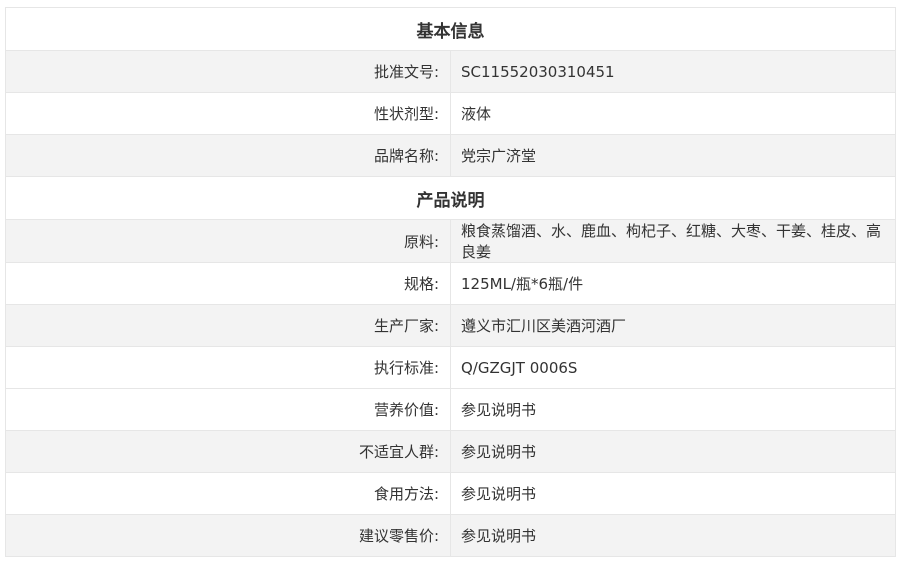 This screenshot has height=577, width=901. I want to click on row-value: 液体, so click(673, 113).